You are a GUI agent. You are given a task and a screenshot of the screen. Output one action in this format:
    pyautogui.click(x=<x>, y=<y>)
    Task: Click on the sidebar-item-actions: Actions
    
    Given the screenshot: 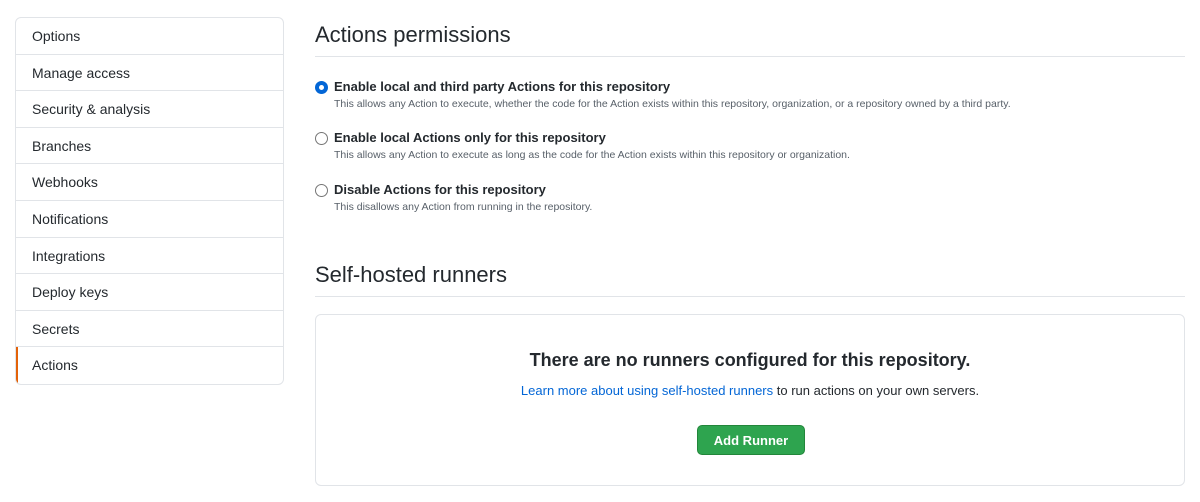 What is the action you would take?
    pyautogui.click(x=149, y=365)
    